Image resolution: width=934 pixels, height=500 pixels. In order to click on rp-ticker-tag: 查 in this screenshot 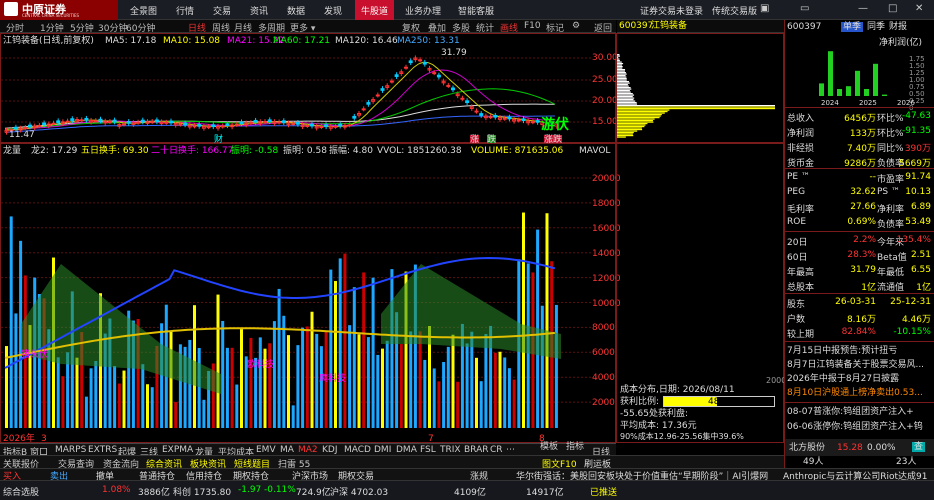, I will do `click(918, 447)`.